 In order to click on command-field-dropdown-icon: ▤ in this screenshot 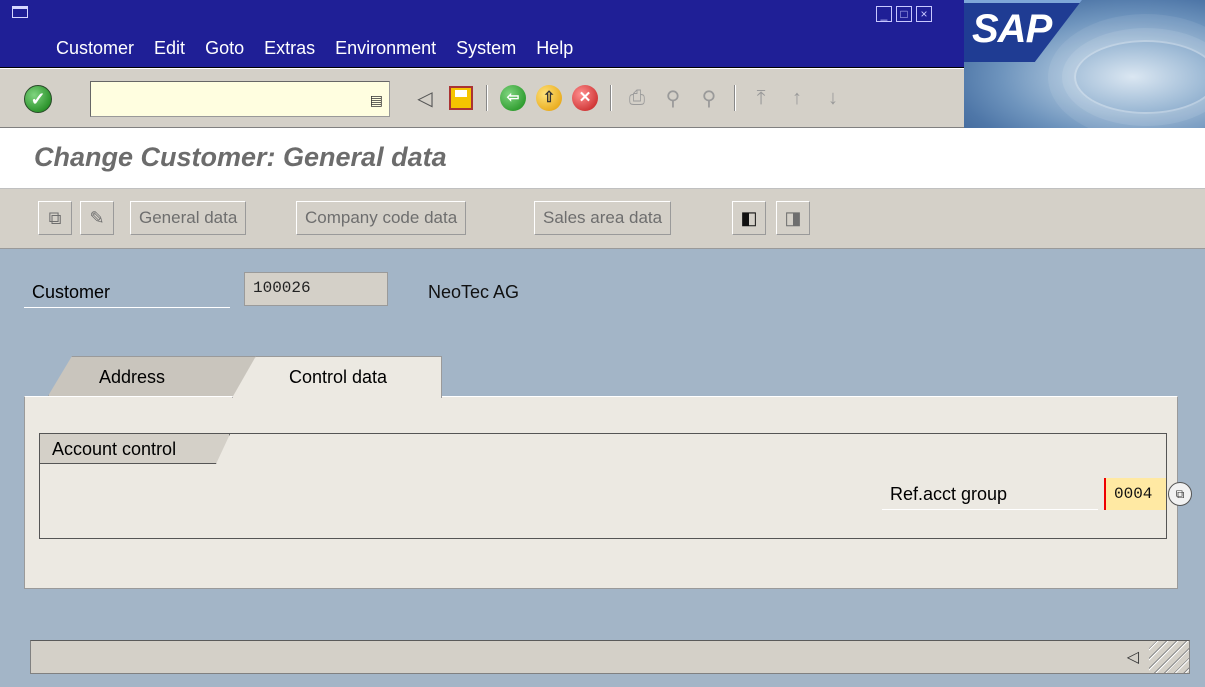, I will do `click(376, 100)`.